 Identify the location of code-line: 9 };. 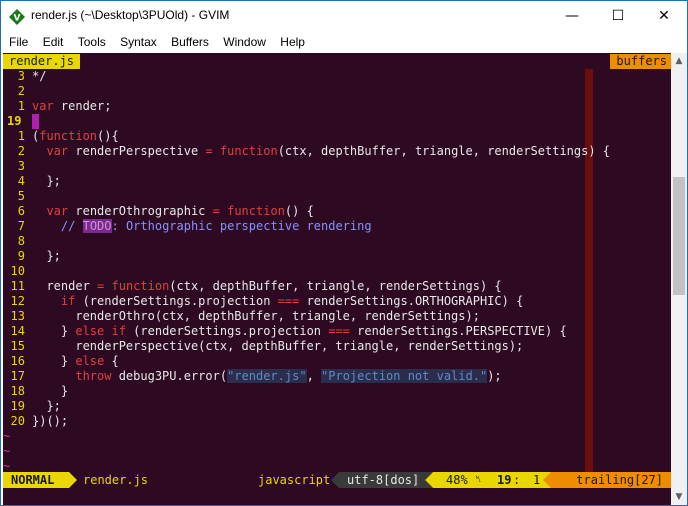
(337, 256).